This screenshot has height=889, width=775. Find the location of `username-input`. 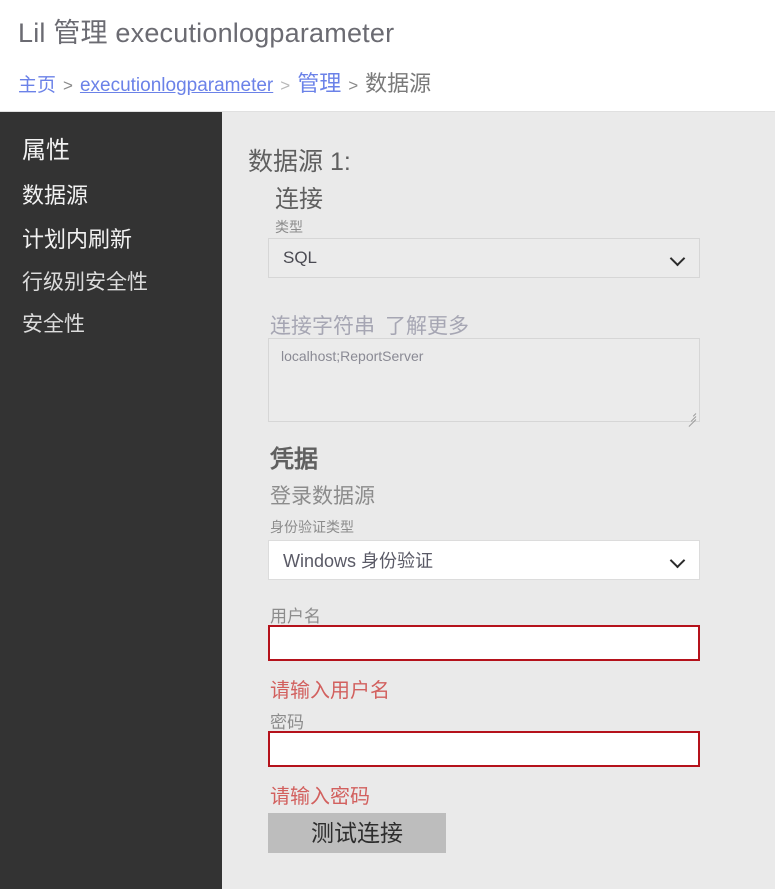

username-input is located at coordinates (484, 643).